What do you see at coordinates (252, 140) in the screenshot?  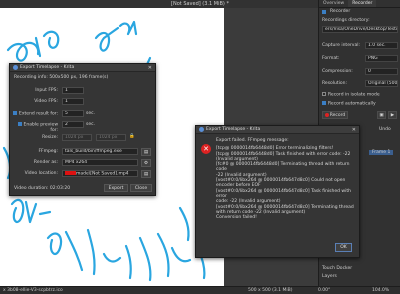 I see `error-heading: Export failed. FFmpeg message:` at bounding box center [252, 140].